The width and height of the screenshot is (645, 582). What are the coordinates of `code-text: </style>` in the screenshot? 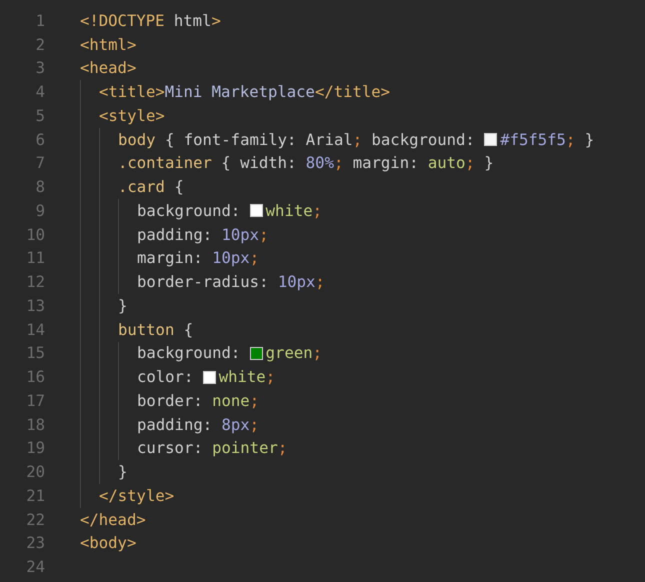 It's located at (136, 495).